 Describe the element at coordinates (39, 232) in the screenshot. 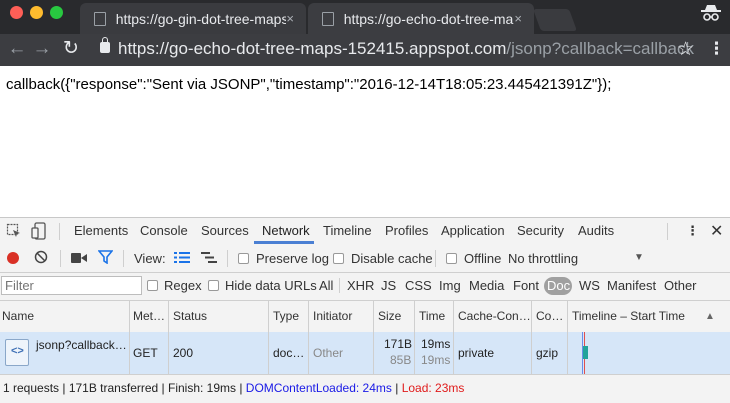

I see `device-toolbar-icon` at that location.